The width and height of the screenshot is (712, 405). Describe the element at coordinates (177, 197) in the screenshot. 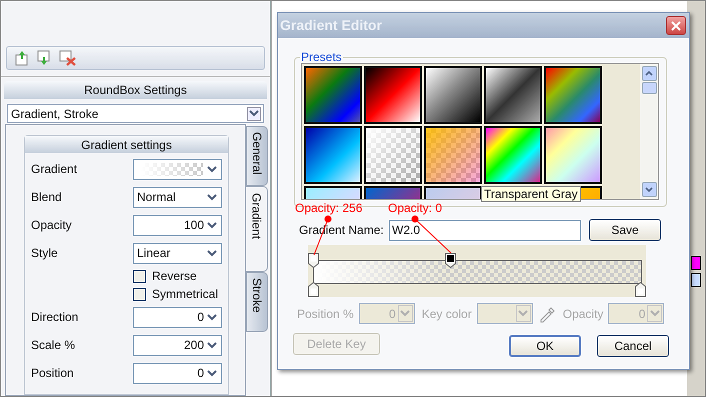

I see `select-dropdown: Normal` at that location.